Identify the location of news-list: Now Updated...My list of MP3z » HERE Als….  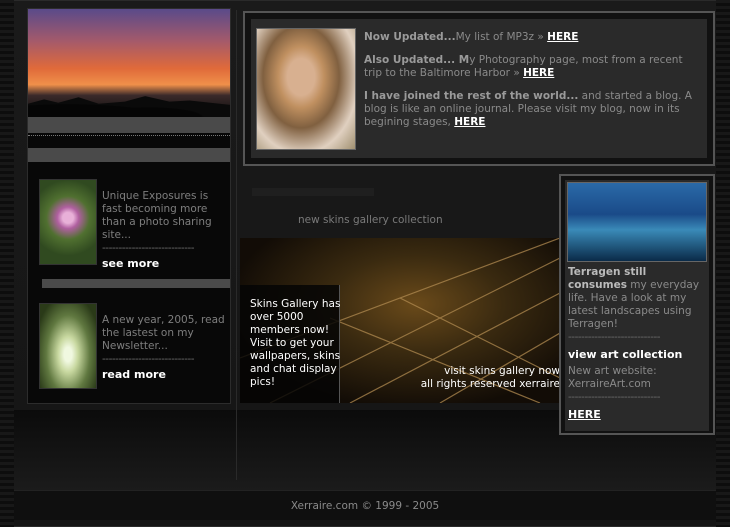
(531, 85).